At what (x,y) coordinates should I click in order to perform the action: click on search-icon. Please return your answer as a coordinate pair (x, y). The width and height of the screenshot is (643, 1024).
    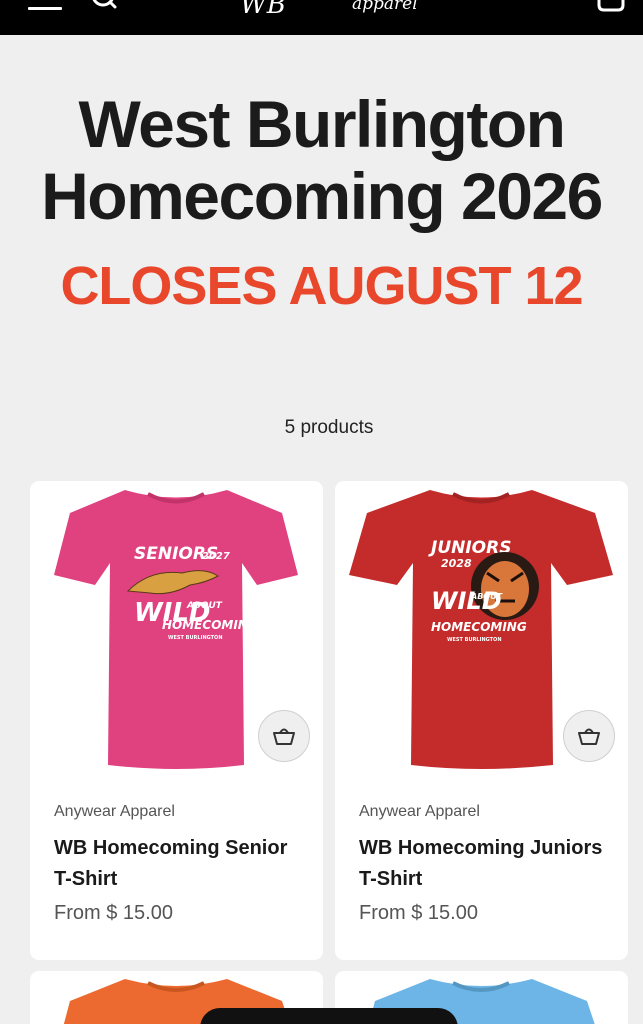
    Looking at the image, I should click on (104, 7).